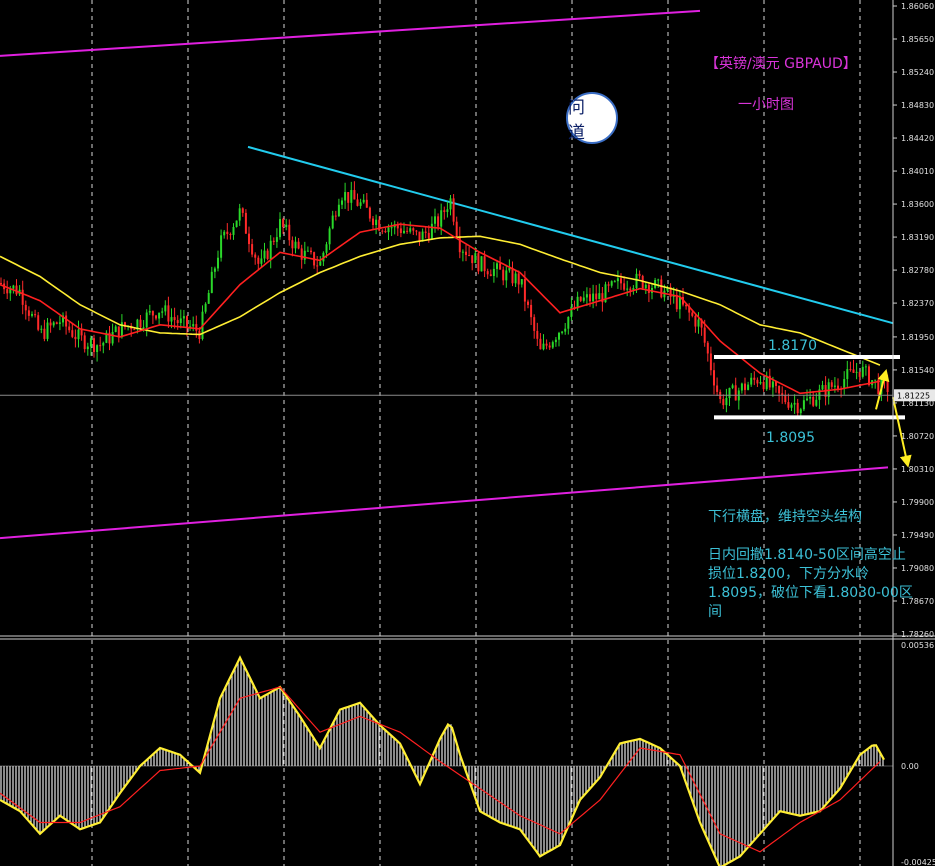 This screenshot has height=866, width=935. What do you see at coordinates (917, 270) in the screenshot?
I see `price-tick-label: 1.82780` at bounding box center [917, 270].